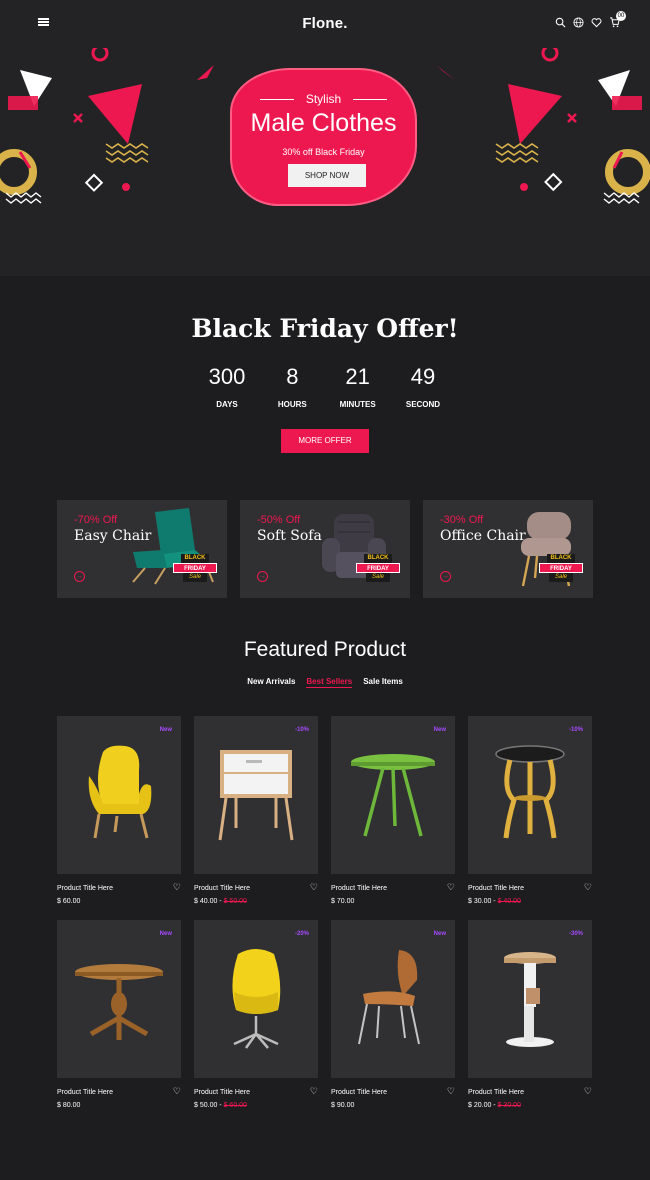 The height and width of the screenshot is (1180, 650). Describe the element at coordinates (575, 934) in the screenshot. I see `product-badge: -30%` at that location.